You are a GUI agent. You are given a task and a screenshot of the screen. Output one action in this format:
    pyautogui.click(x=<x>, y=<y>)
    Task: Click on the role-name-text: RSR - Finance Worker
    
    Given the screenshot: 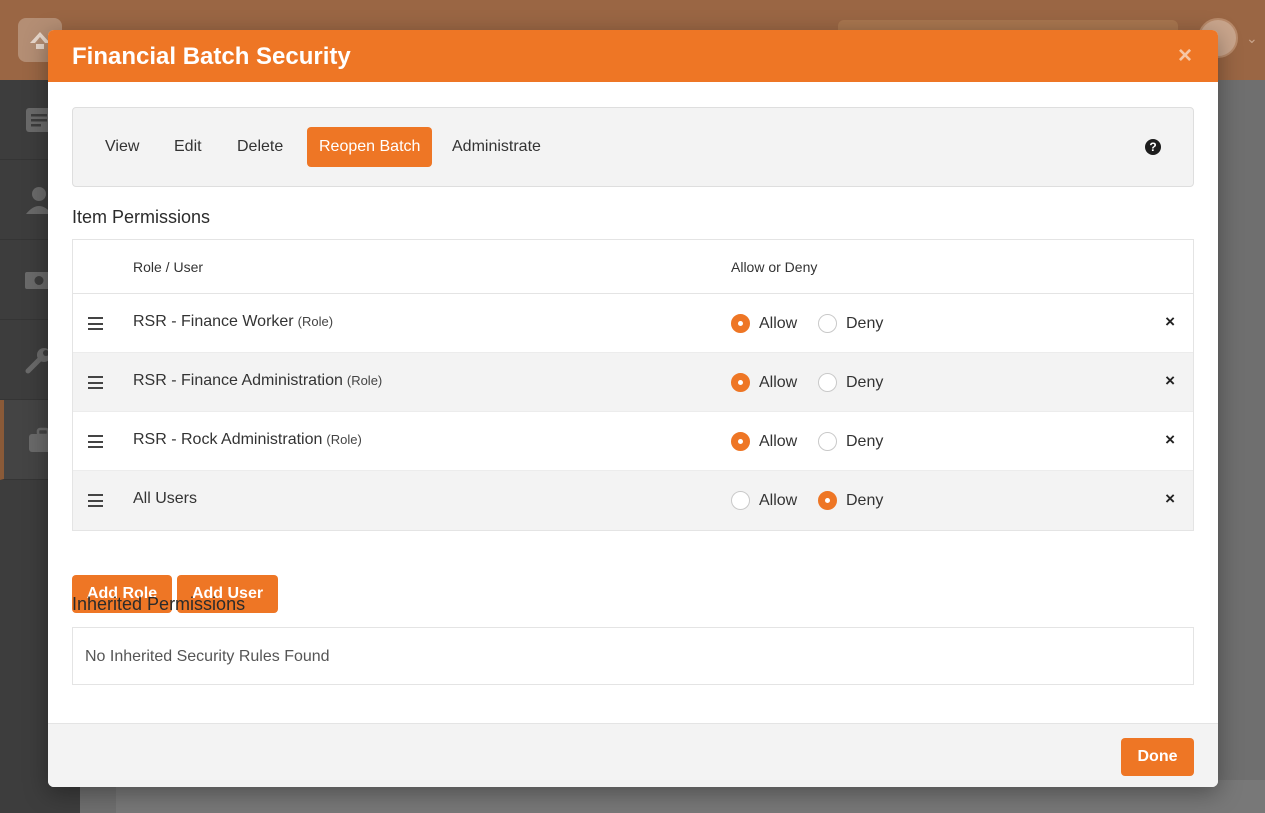 What is the action you would take?
    pyautogui.click(x=213, y=321)
    